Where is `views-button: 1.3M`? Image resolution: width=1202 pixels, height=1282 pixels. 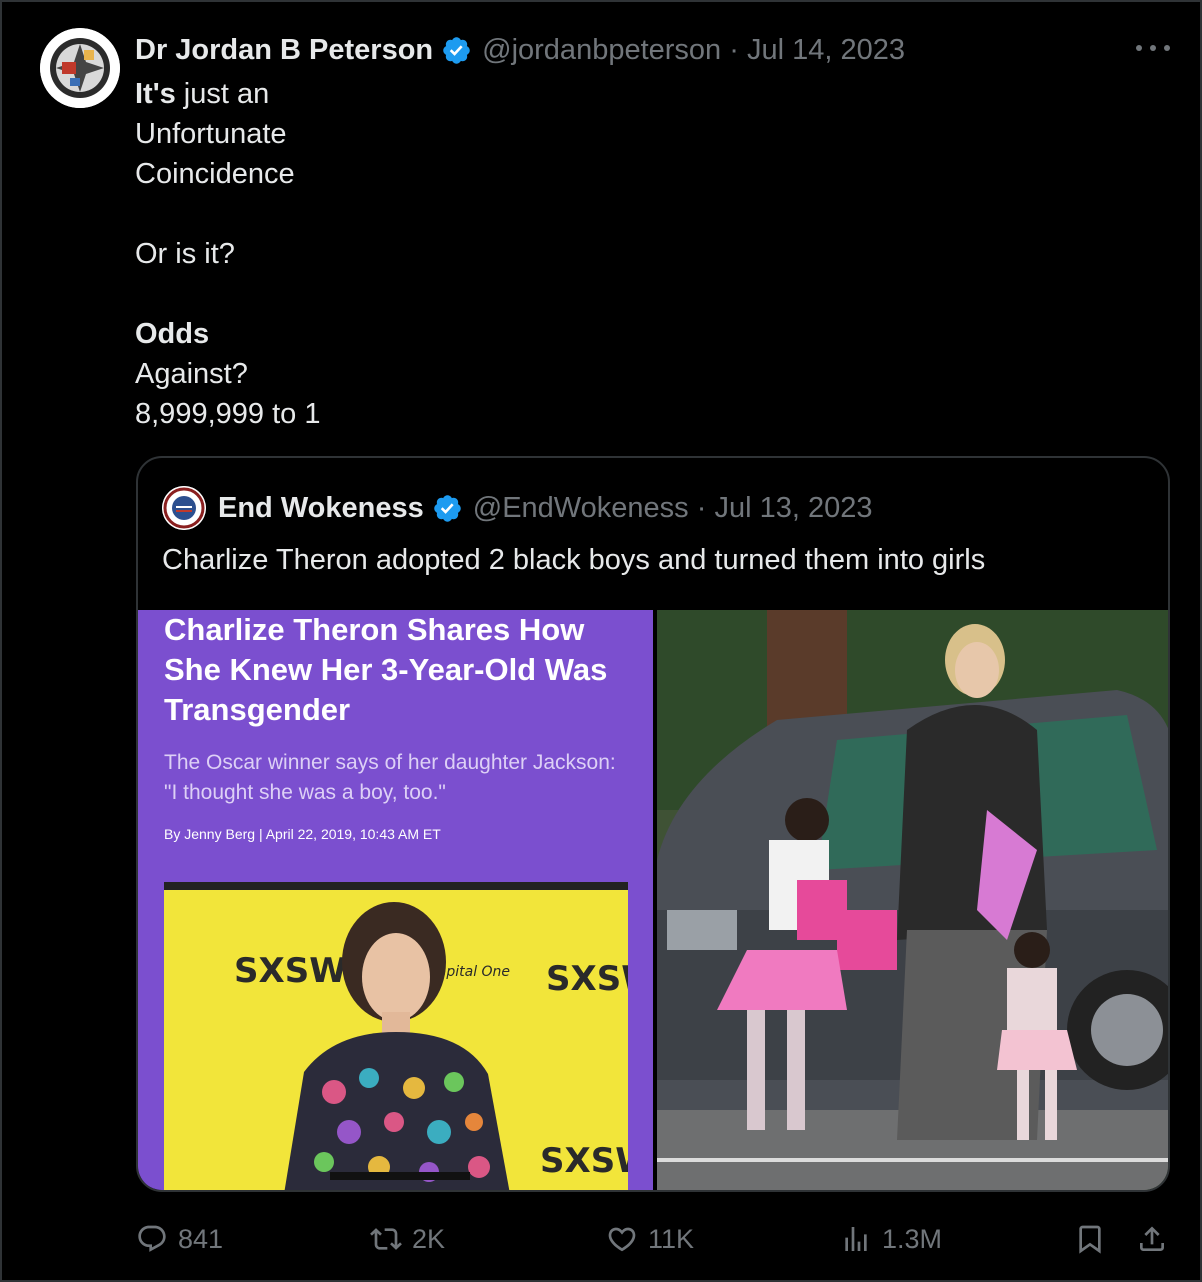 views-button: 1.3M is located at coordinates (891, 1239).